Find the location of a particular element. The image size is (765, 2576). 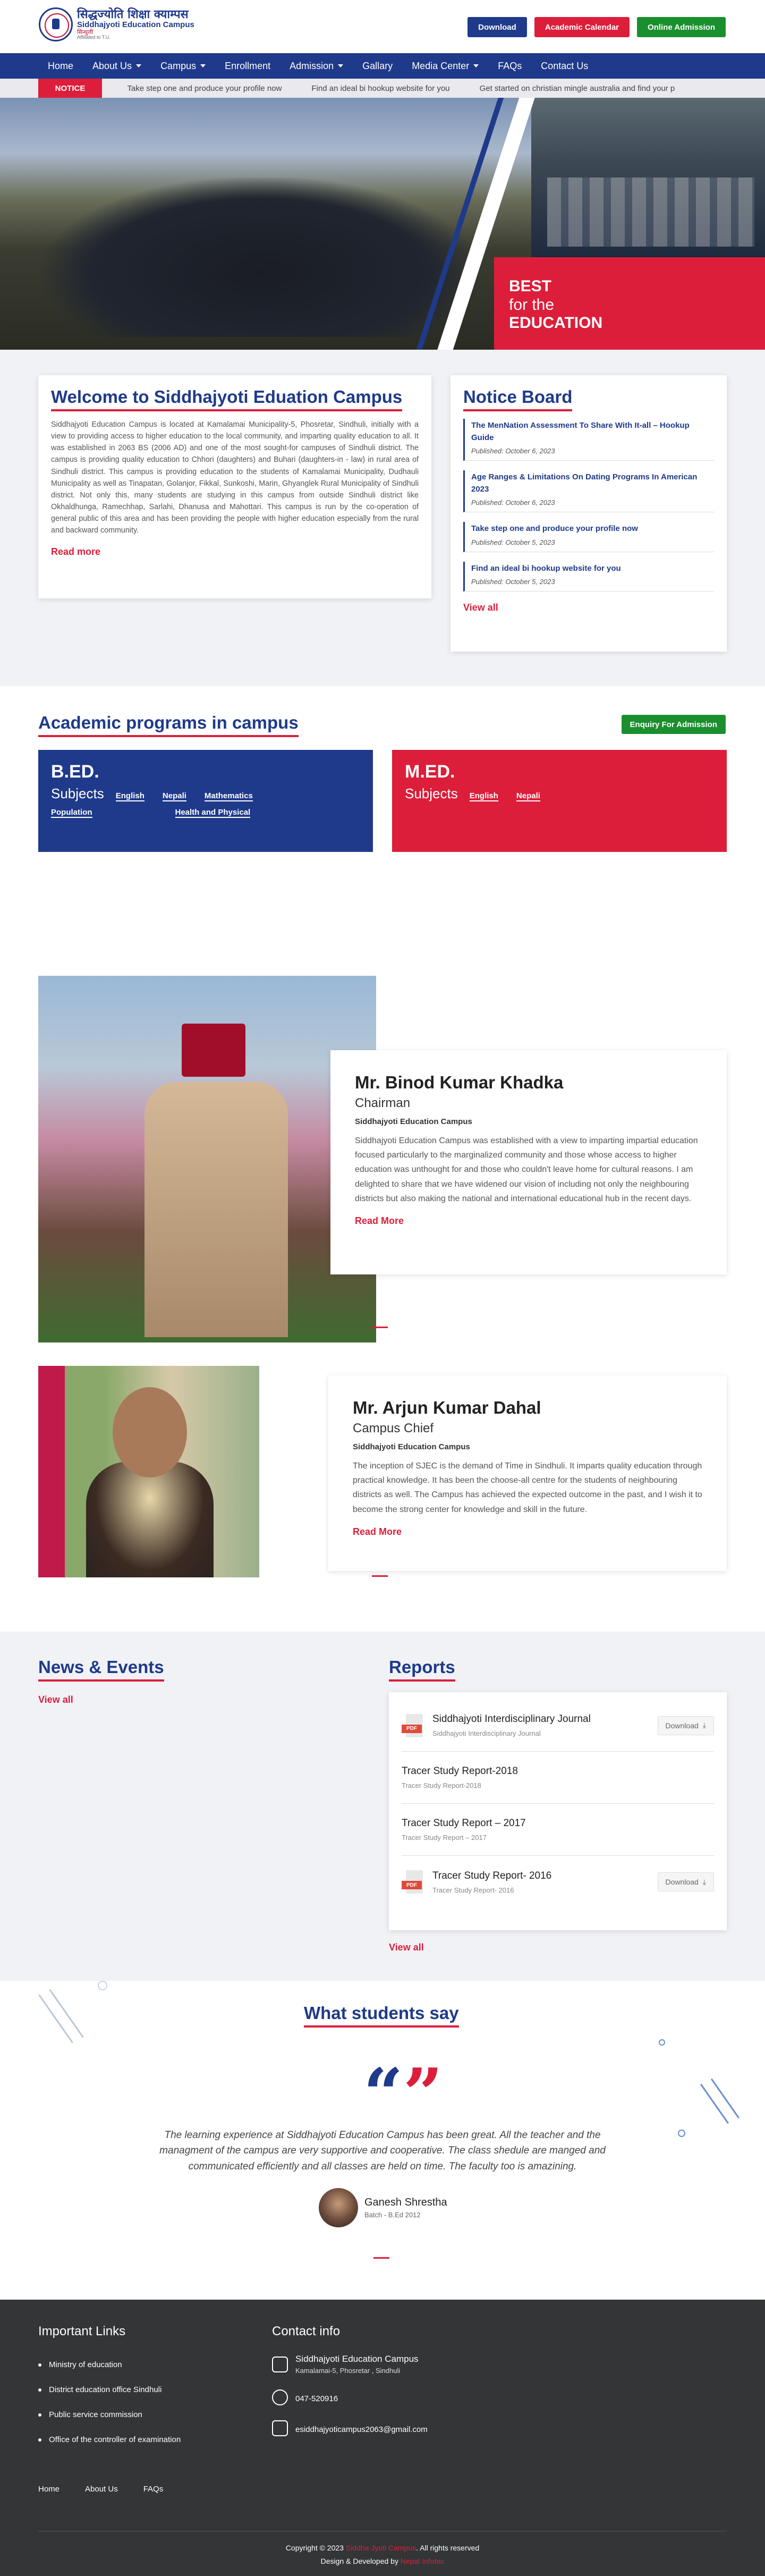

academic-calendar-button: Academic Calendar is located at coordinates (582, 27).